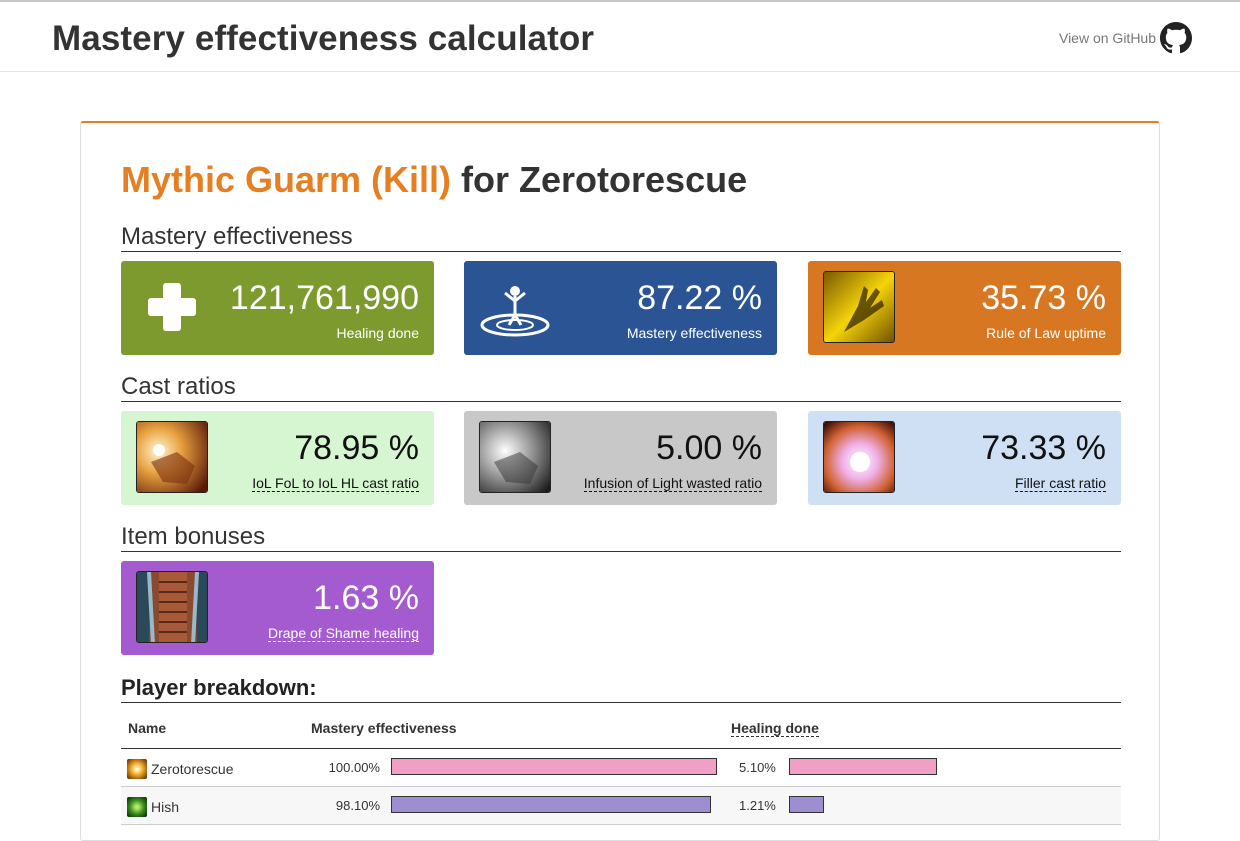 This screenshot has width=1240, height=841. What do you see at coordinates (859, 457) in the screenshot?
I see `holy-light-icon` at bounding box center [859, 457].